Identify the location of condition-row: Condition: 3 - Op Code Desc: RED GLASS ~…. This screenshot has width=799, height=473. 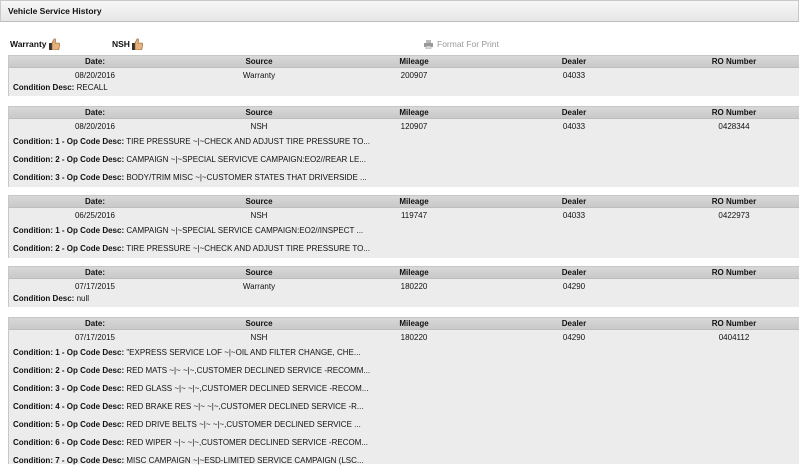
(404, 390).